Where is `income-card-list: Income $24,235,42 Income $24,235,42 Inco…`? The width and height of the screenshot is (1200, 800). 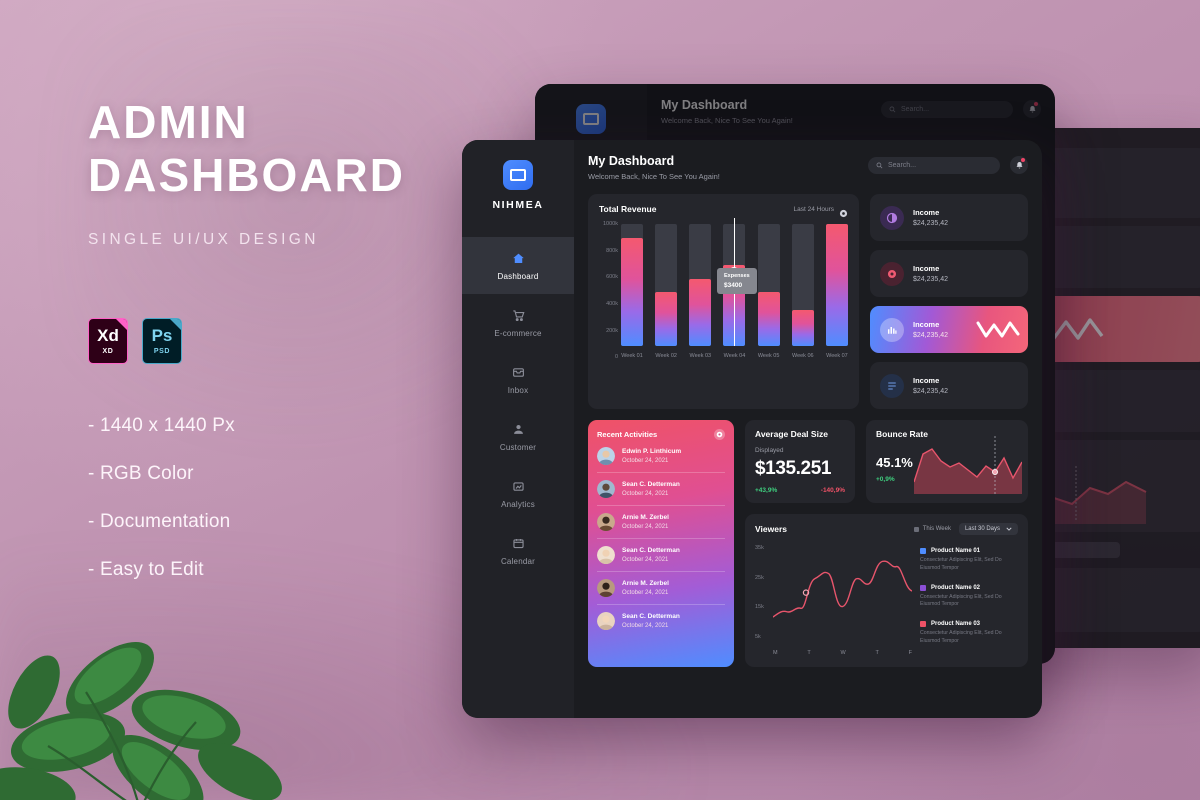
income-card-list: Income $24,235,42 Income $24,235,42 Inco… is located at coordinates (949, 301).